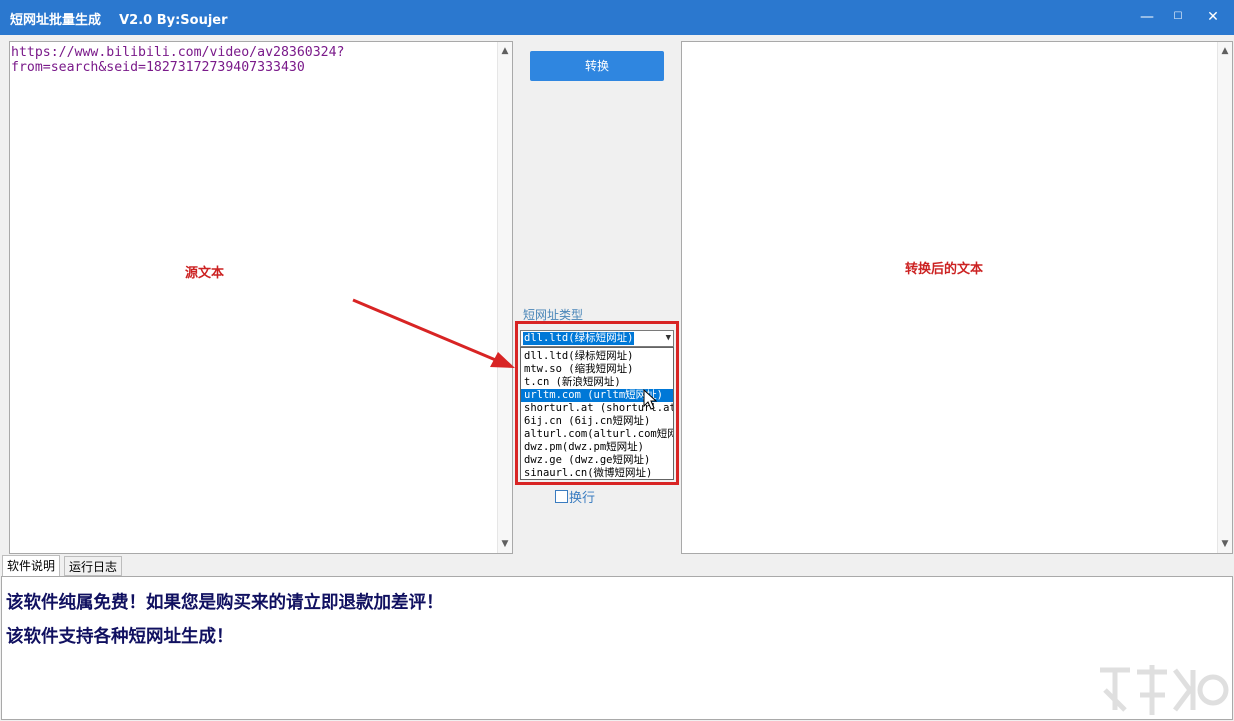 This screenshot has width=1234, height=721. Describe the element at coordinates (650, 399) in the screenshot. I see `mouse-cursor-icon` at that location.